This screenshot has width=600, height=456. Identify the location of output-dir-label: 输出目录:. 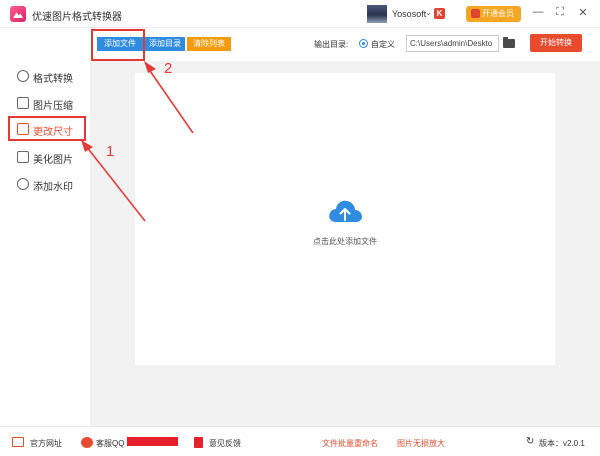
(331, 44).